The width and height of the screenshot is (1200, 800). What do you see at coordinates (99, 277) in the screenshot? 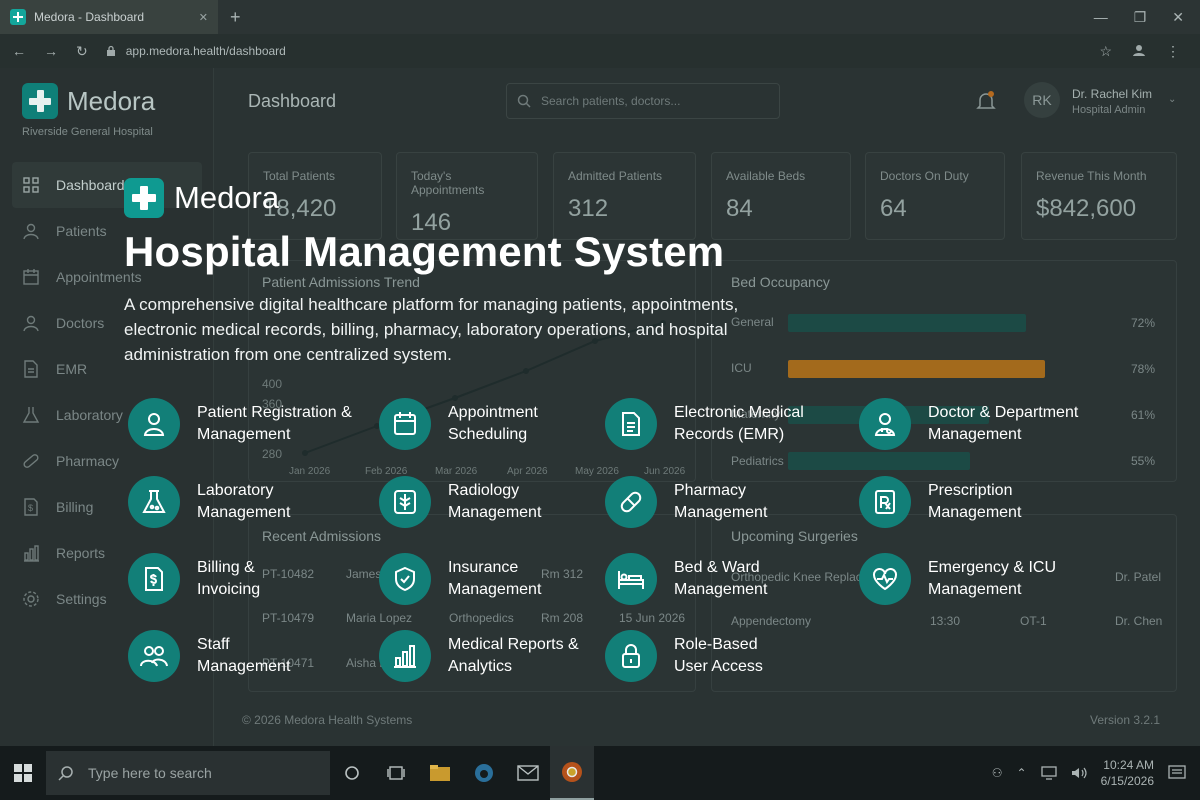
I see `sidebar-item-label: Appointments` at bounding box center [99, 277].